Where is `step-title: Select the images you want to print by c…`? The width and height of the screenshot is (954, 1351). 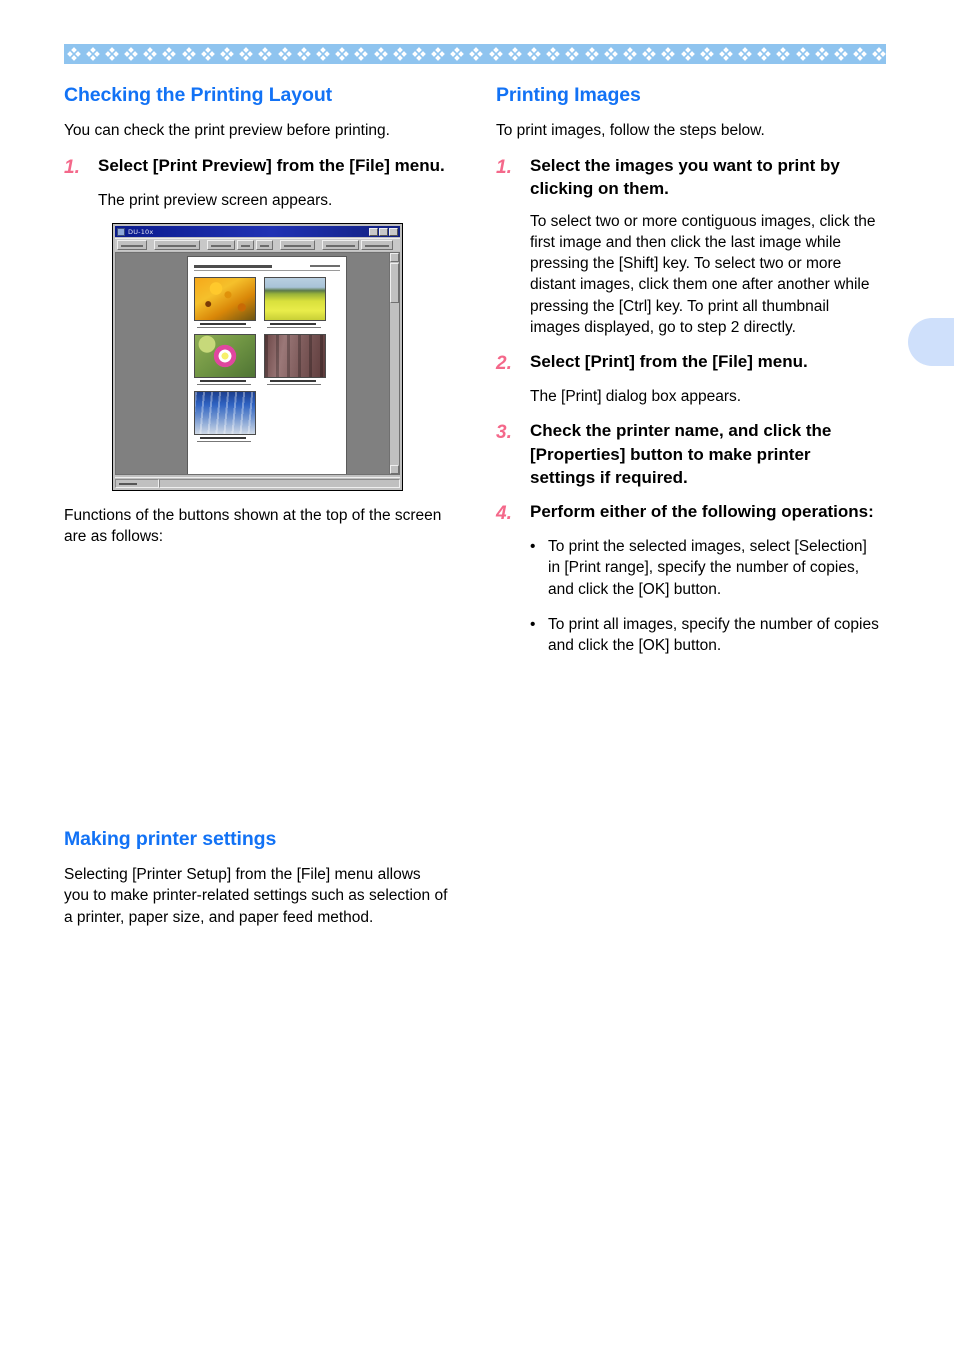 step-title: Select the images you want to print by c… is located at coordinates (685, 177).